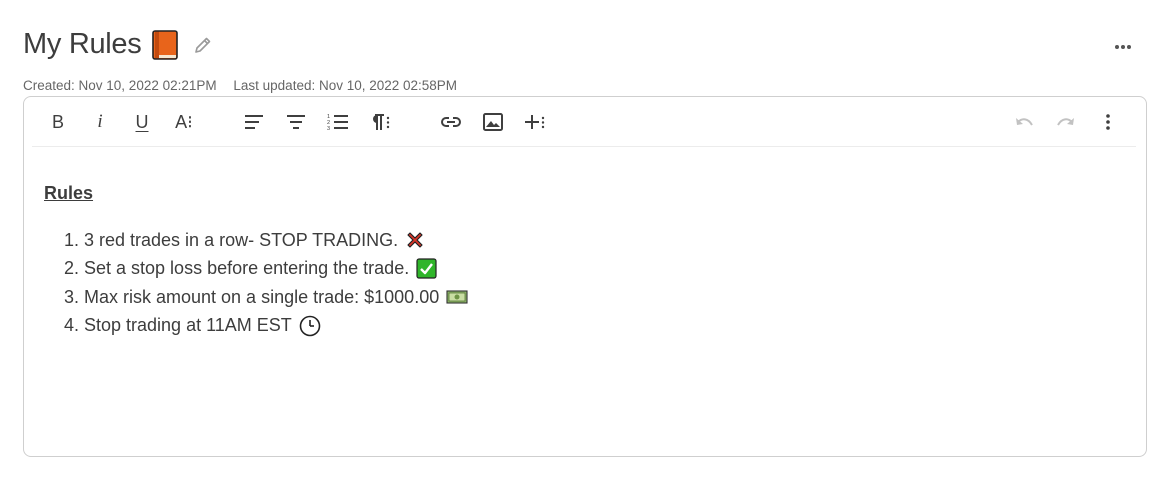  What do you see at coordinates (72, 296) in the screenshot?
I see `list-number: 3.` at bounding box center [72, 296].